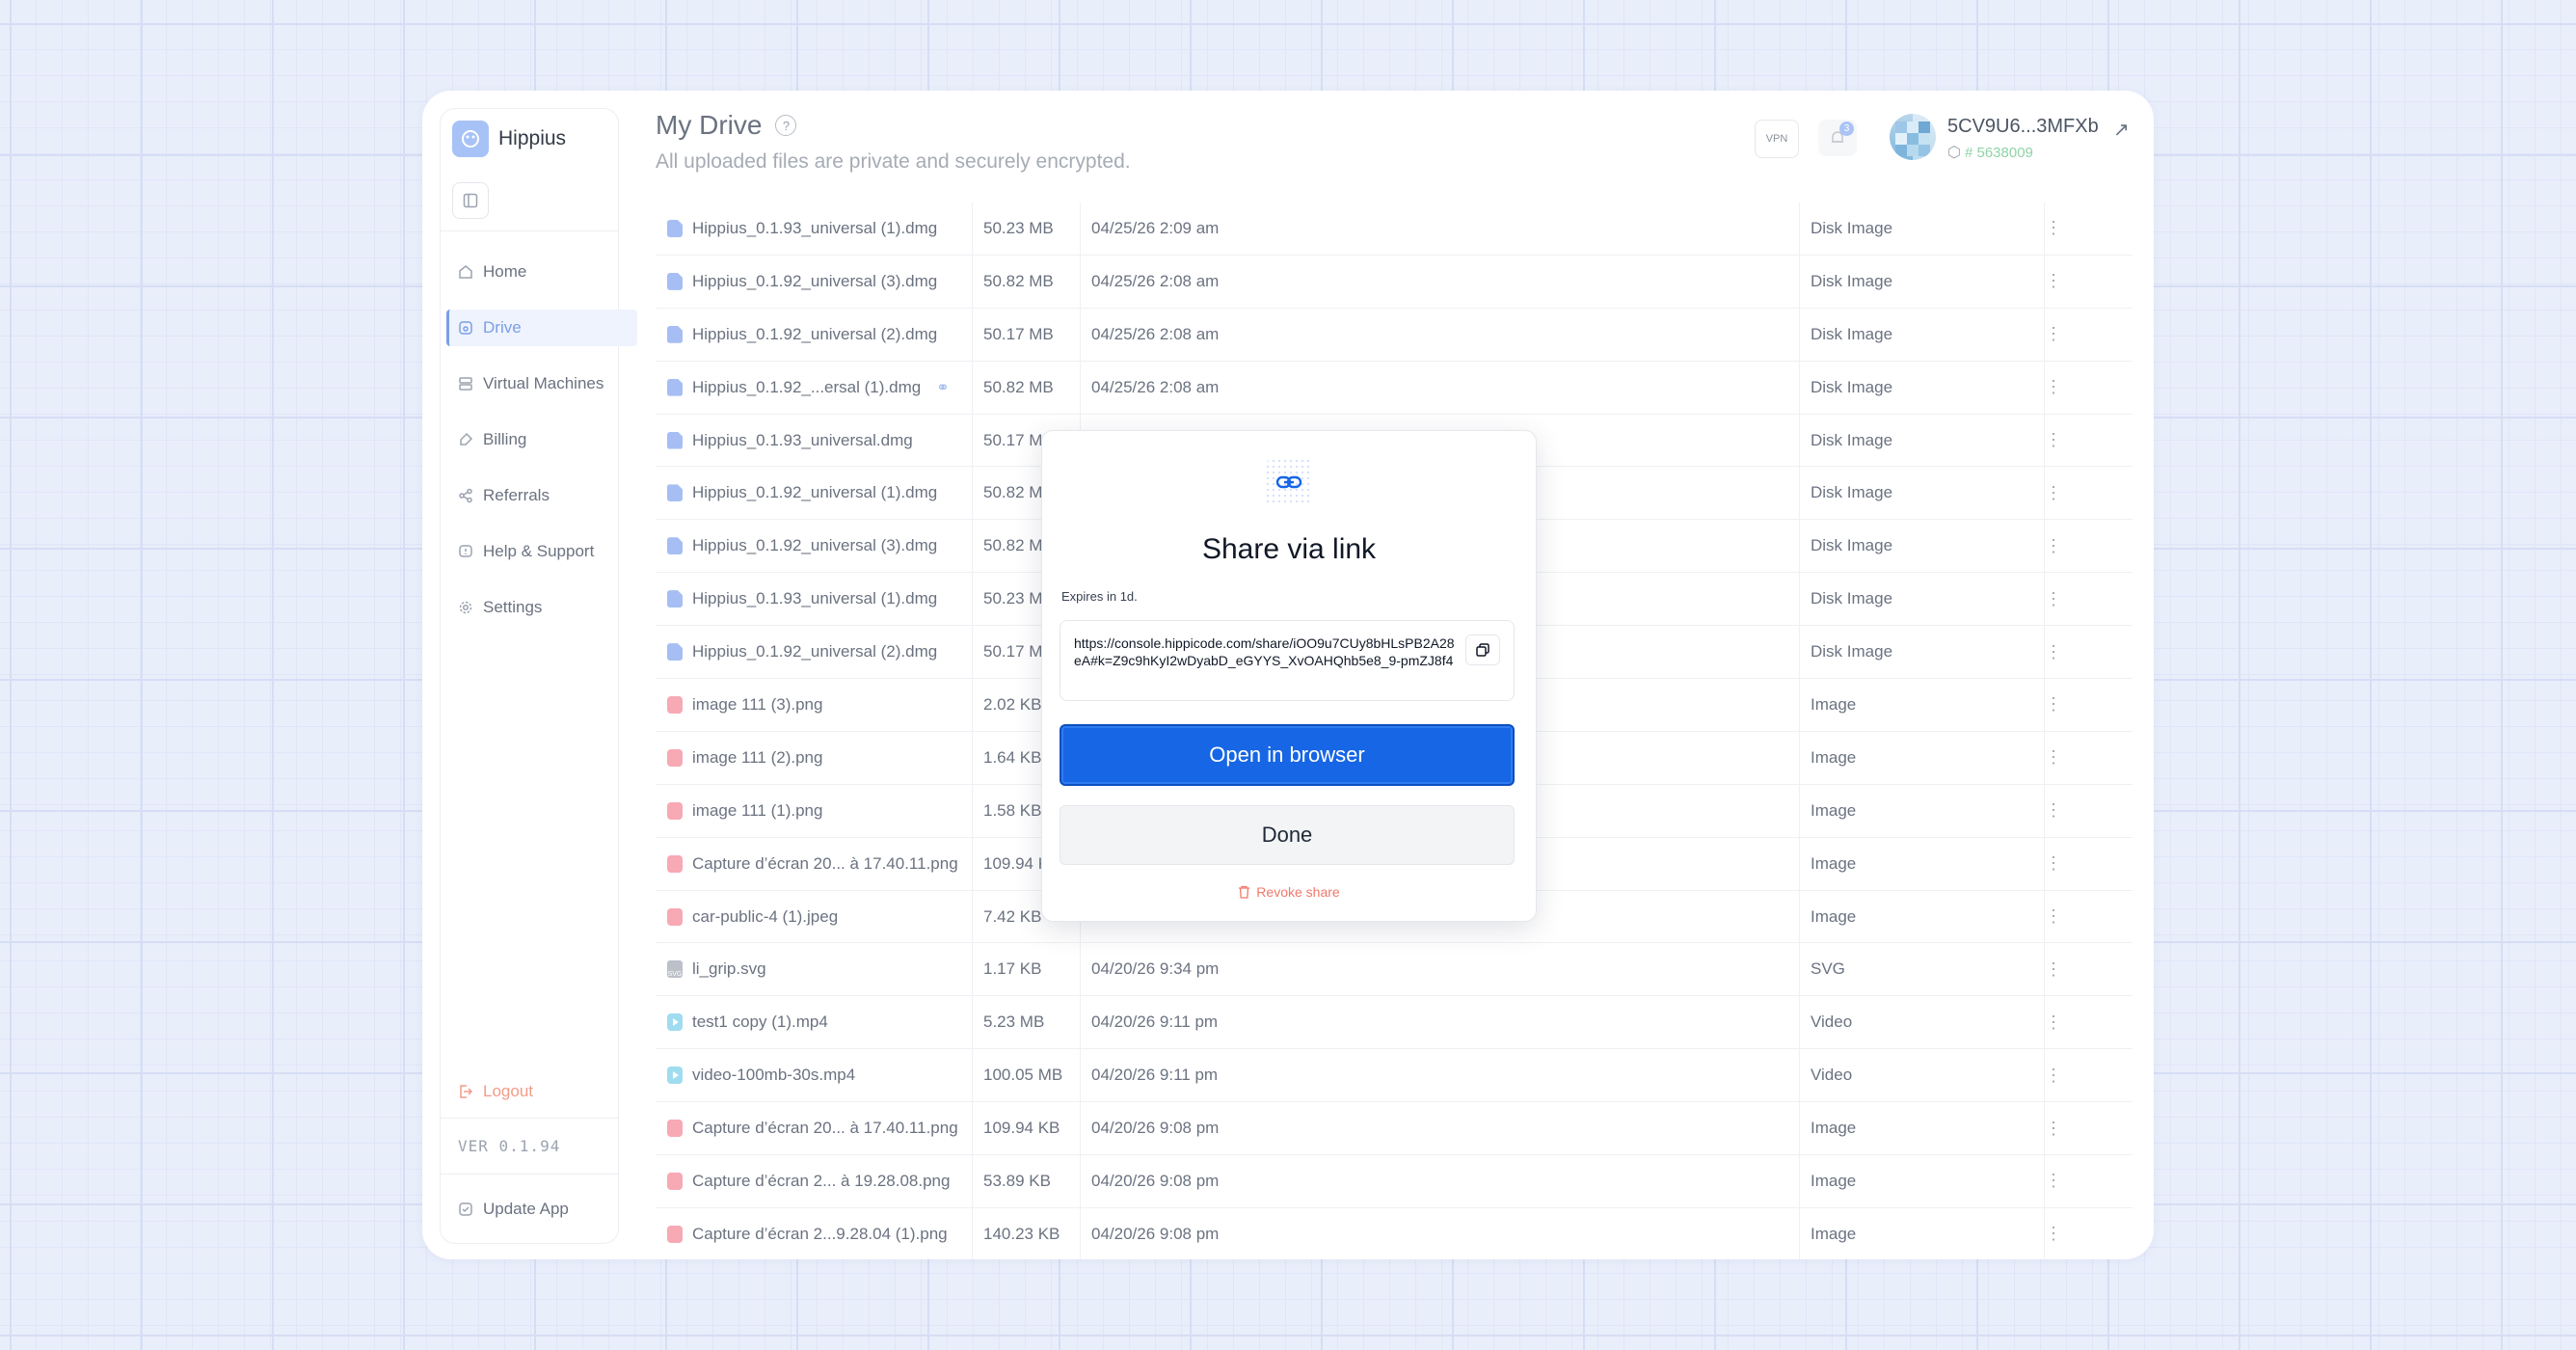 This screenshot has height=1350, width=2576. Describe the element at coordinates (509, 139) in the screenshot. I see `brand: Hippius` at that location.